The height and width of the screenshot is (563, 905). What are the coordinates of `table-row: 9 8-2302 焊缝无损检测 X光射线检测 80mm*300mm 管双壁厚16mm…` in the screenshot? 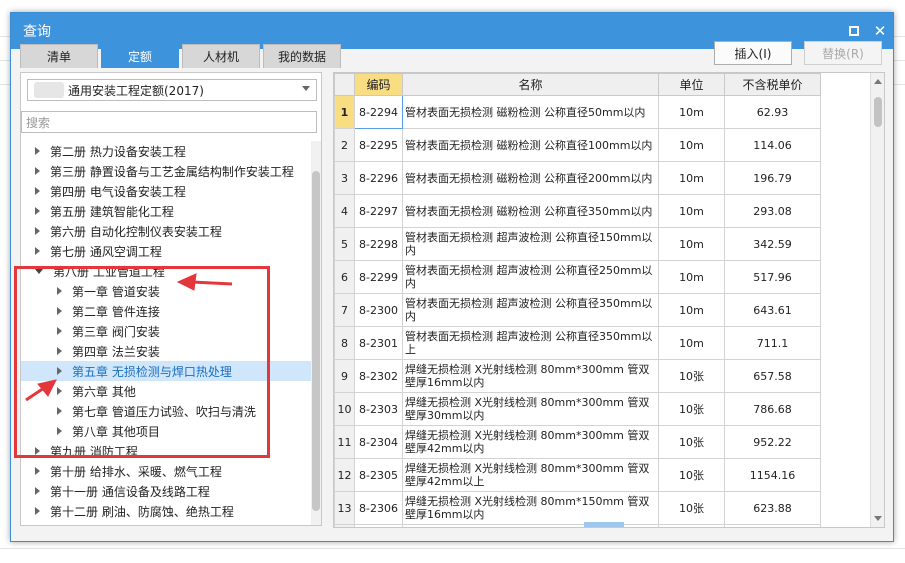 It's located at (577, 376).